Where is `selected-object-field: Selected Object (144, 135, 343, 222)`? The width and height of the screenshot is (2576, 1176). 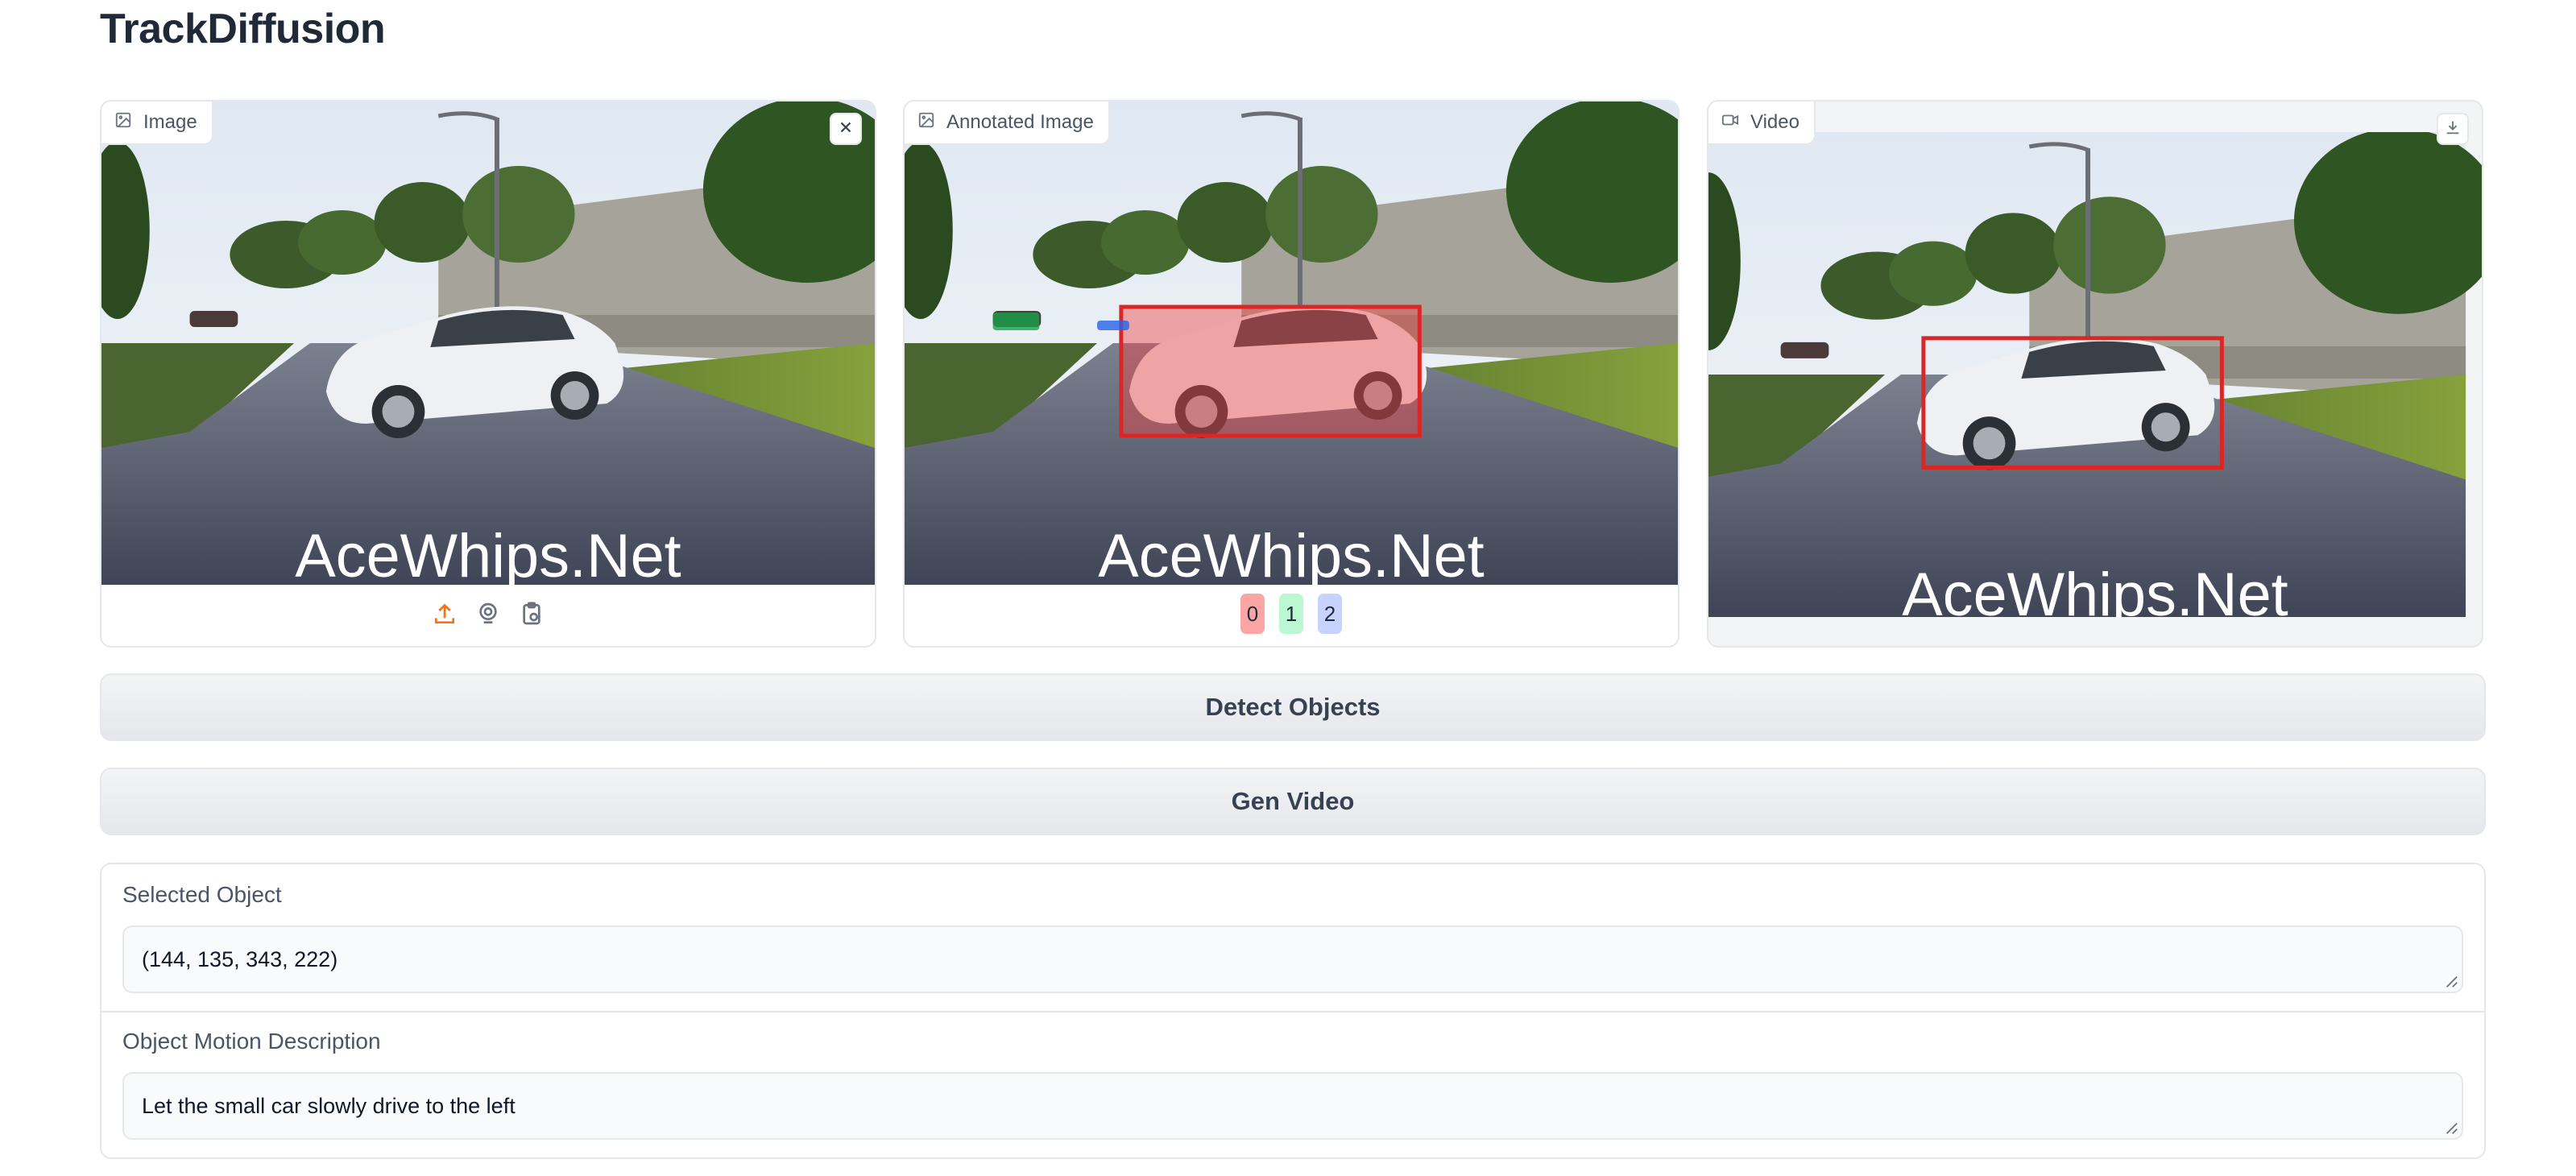 selected-object-field: Selected Object (144, 135, 343, 222) is located at coordinates (1292, 937).